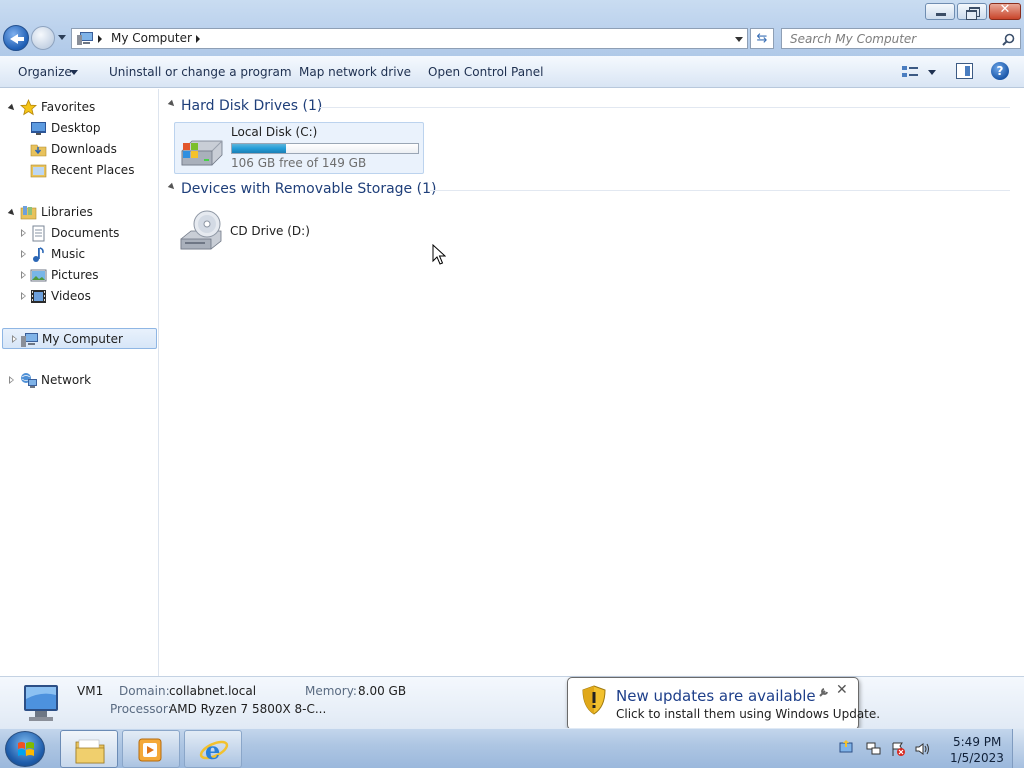 This screenshot has width=1024, height=768. Describe the element at coordinates (67, 212) in the screenshot. I see `nav-label: Libraries` at that location.